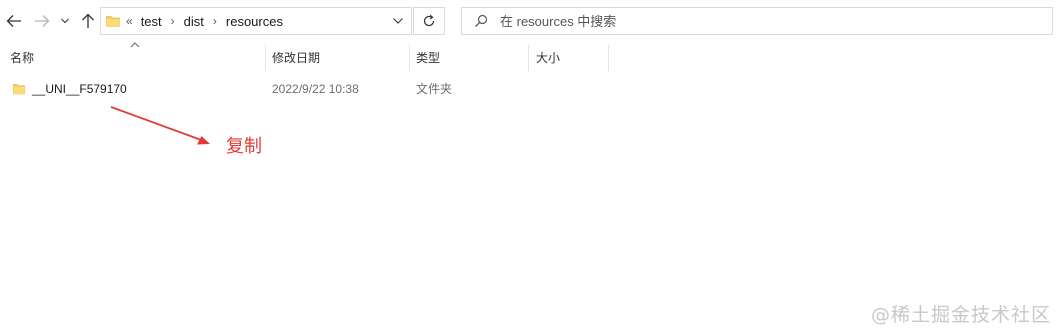  What do you see at coordinates (567, 58) in the screenshot?
I see `column-header-size: 大小` at bounding box center [567, 58].